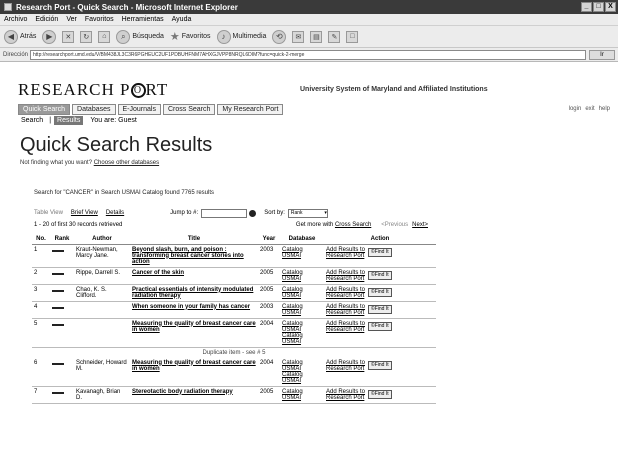 The height and width of the screenshot is (452, 618). I want to click on multimedia-button: ♪ Multimedia, so click(241, 36).